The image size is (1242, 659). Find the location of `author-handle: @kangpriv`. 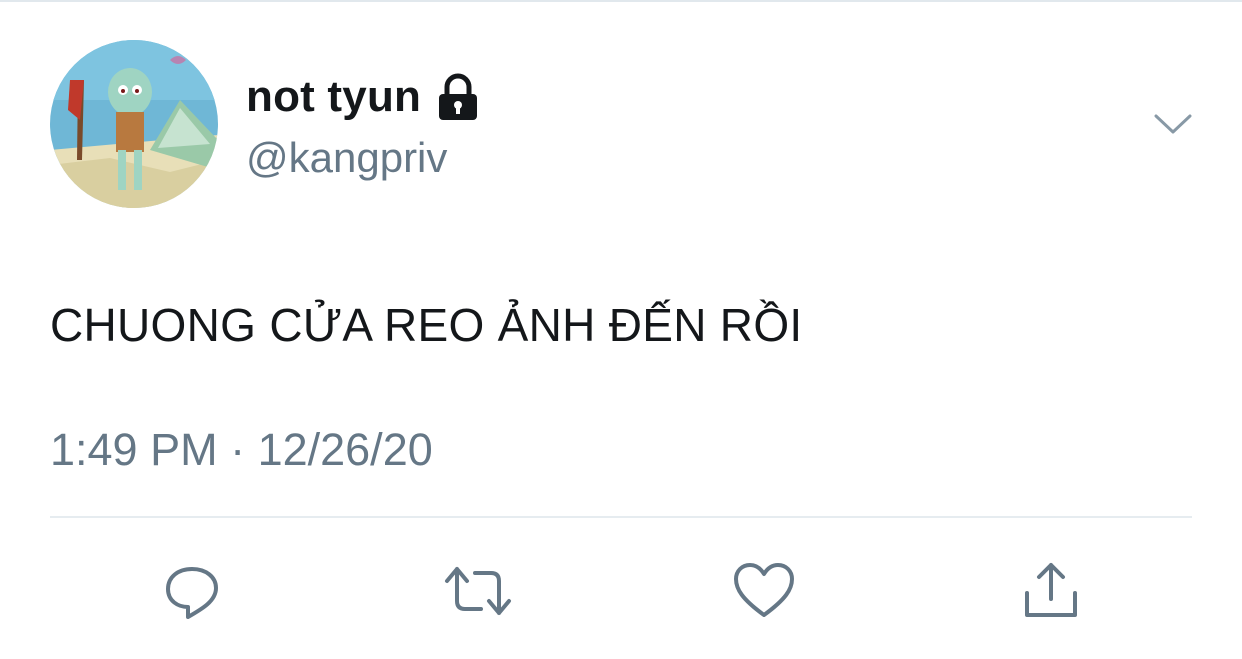

author-handle: @kangpriv is located at coordinates (346, 158).